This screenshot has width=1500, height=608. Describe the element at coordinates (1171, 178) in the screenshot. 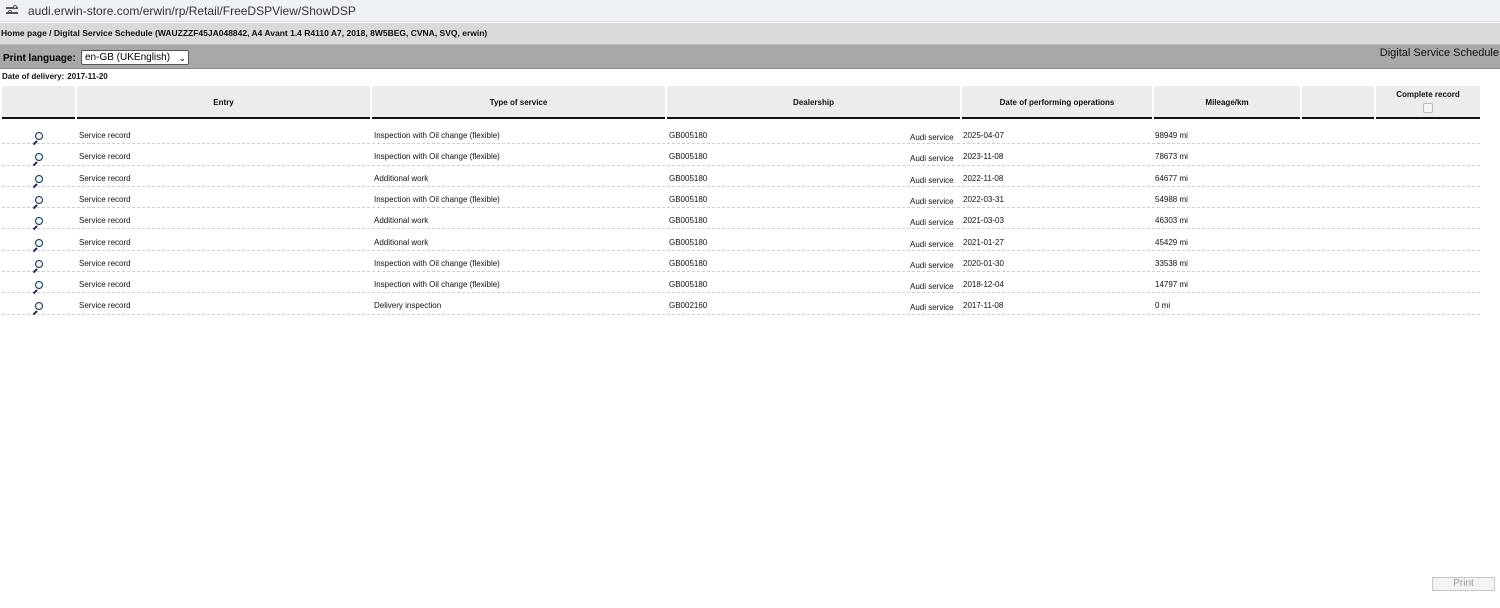

I see `cell-mileage: 64677 mi` at that location.